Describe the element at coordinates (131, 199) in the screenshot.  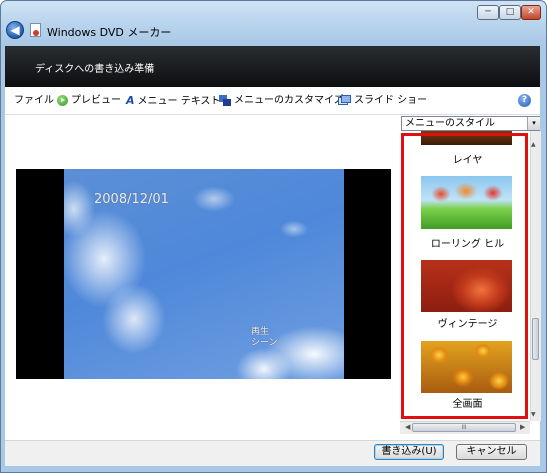
I see `menu-title-text: 2008/12/01` at that location.